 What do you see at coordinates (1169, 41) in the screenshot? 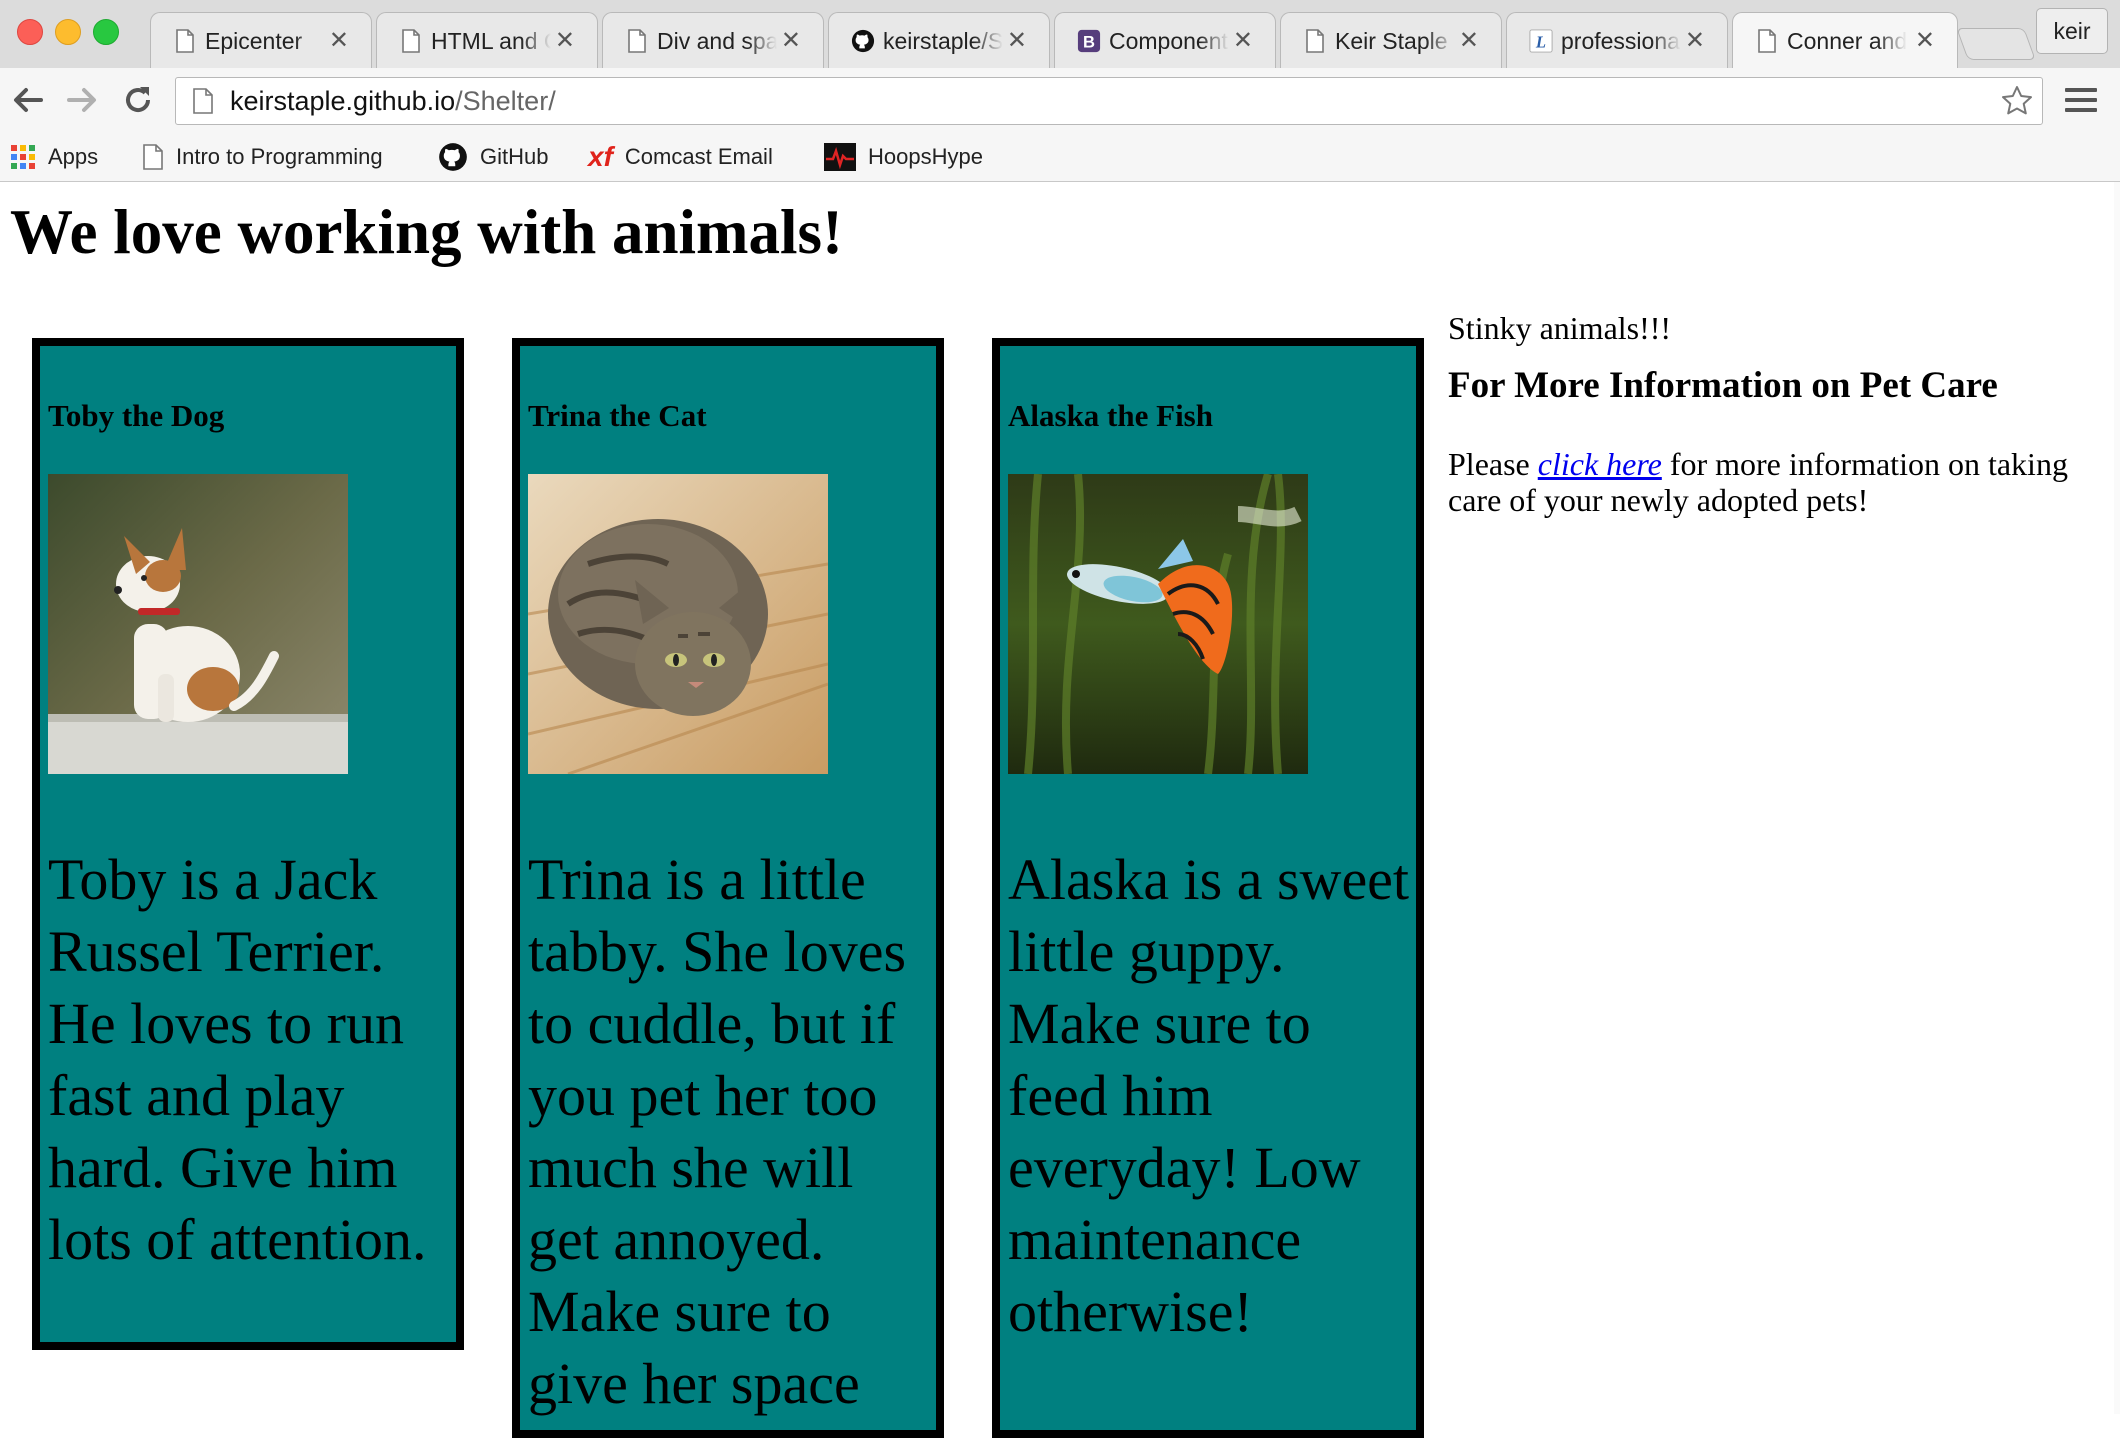
I see `tab-title: Components` at bounding box center [1169, 41].